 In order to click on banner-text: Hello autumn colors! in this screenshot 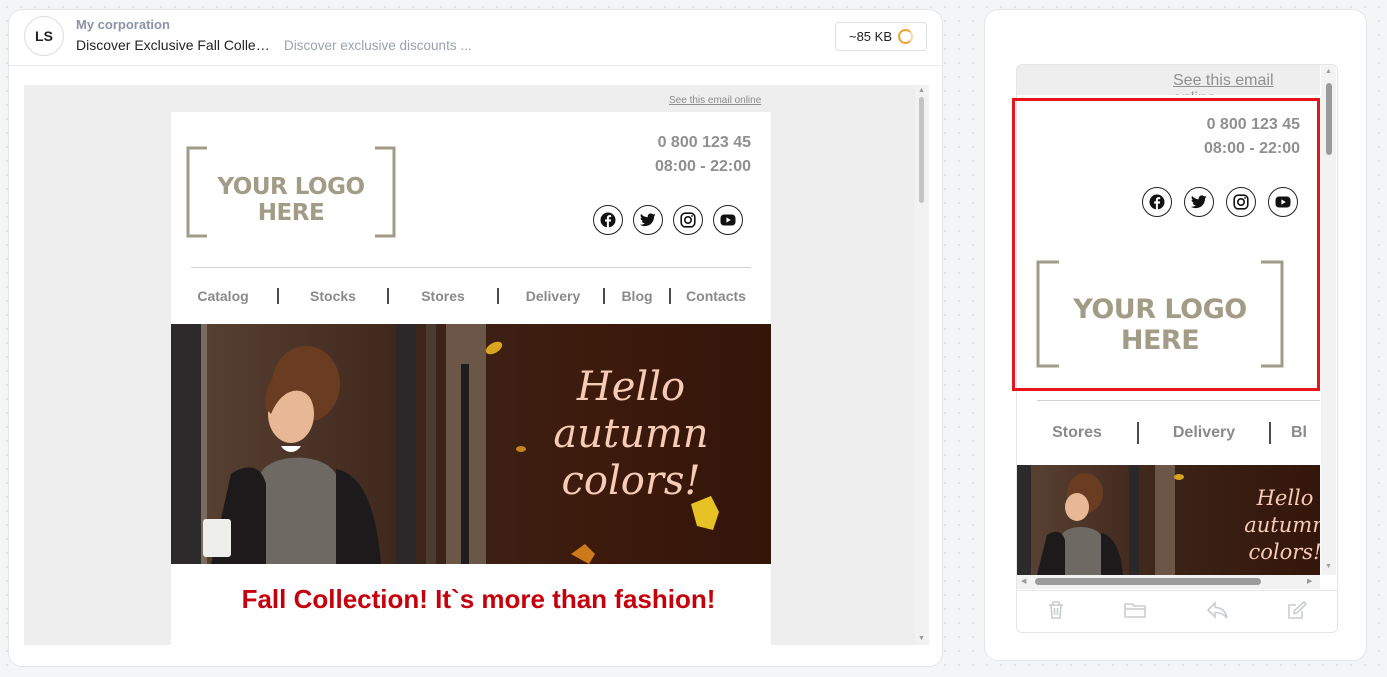, I will do `click(631, 434)`.